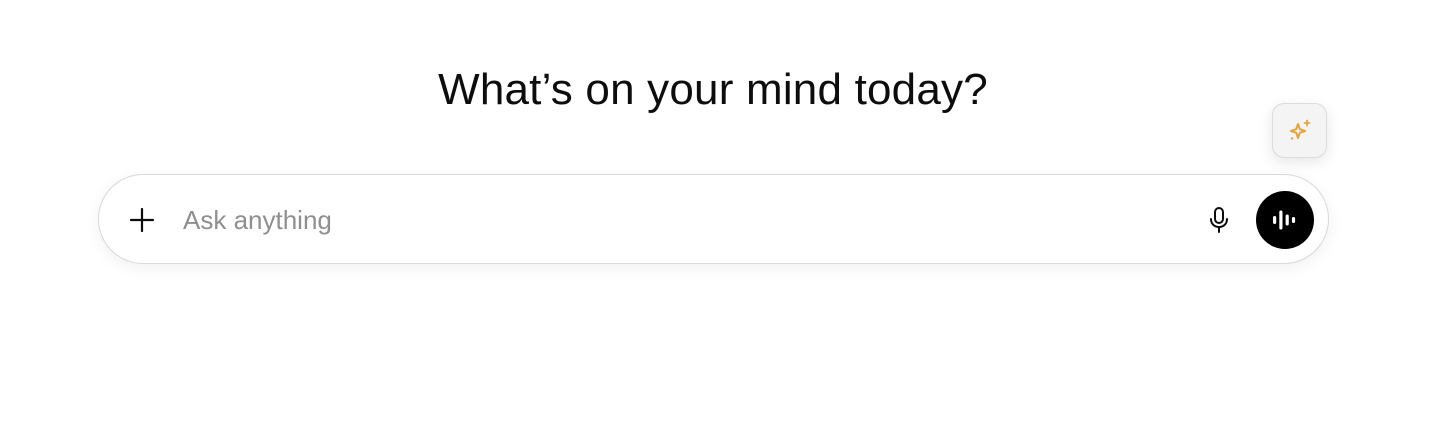  I want to click on microphone-icon, so click(1219, 220).